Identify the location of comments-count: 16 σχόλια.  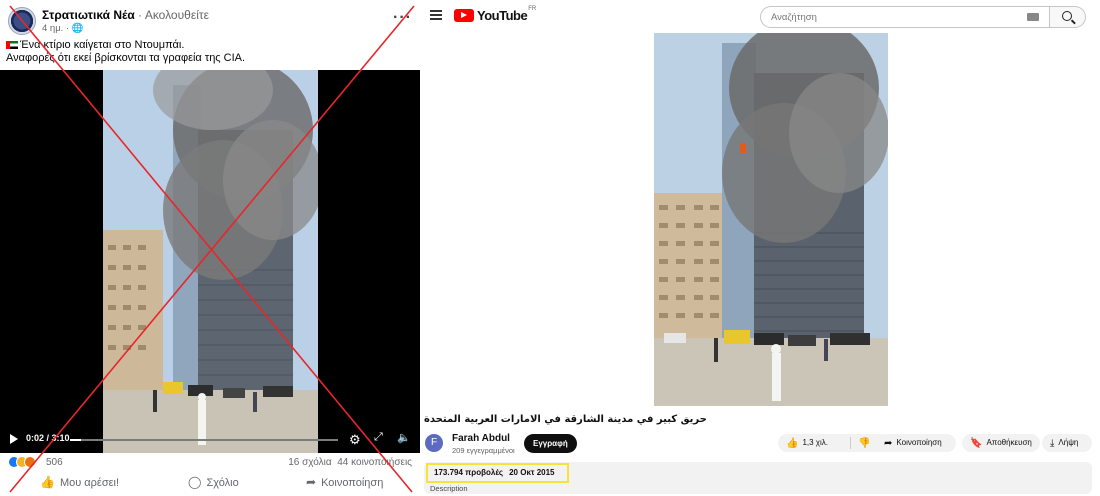
(309, 462).